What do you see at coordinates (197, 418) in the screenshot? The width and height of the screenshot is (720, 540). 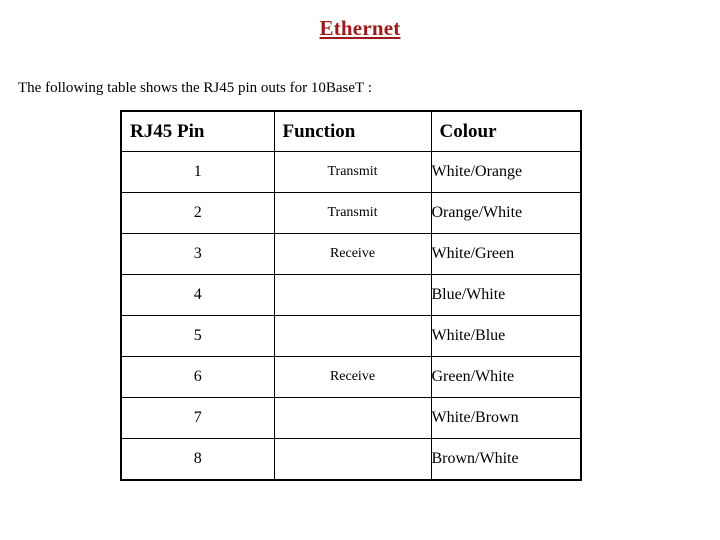 I see `cell-rj45-pin: 7` at bounding box center [197, 418].